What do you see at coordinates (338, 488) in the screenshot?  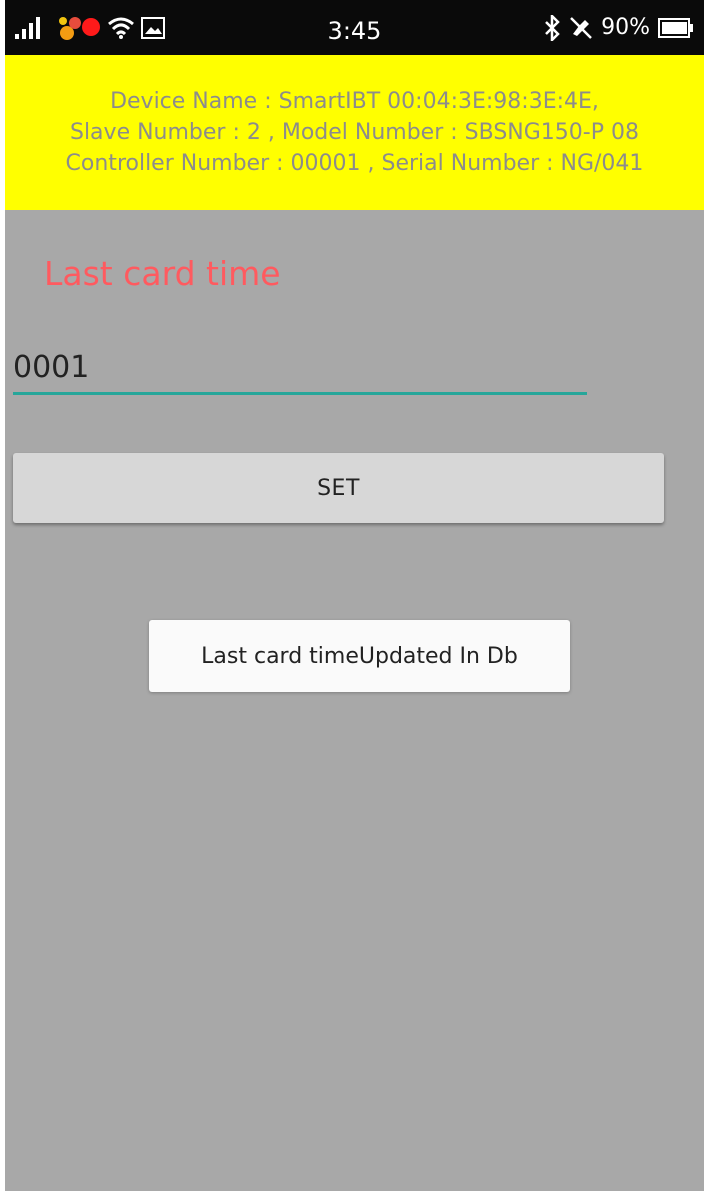 I see `set-button: SET` at bounding box center [338, 488].